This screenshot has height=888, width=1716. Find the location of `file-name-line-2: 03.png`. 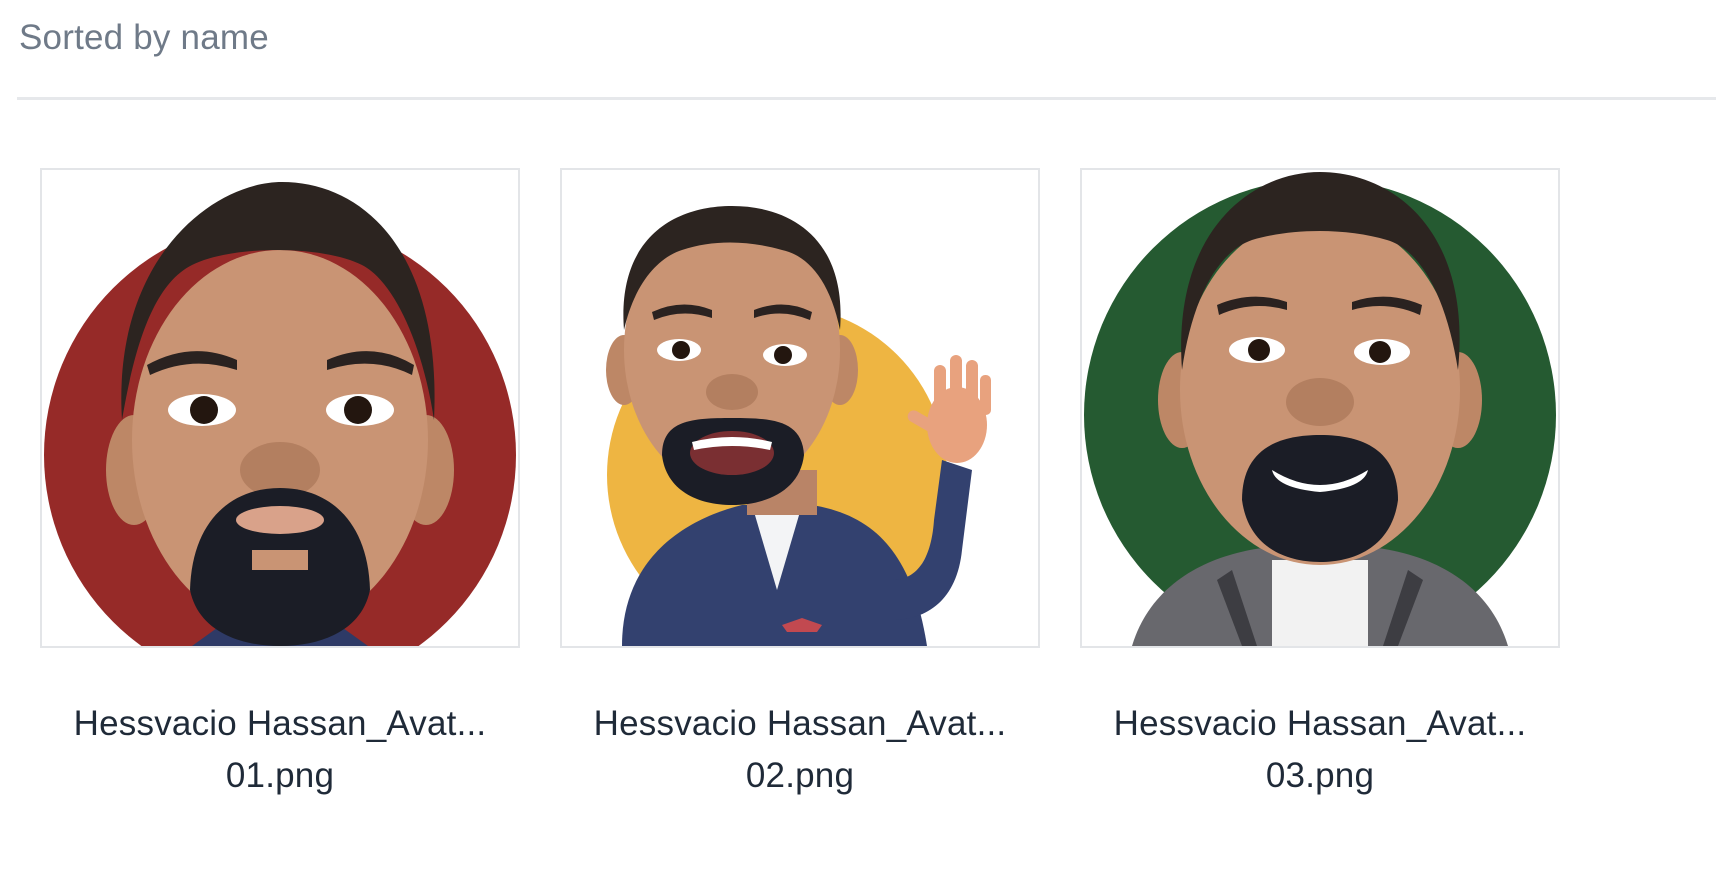

file-name-line-2: 03.png is located at coordinates (1320, 775).